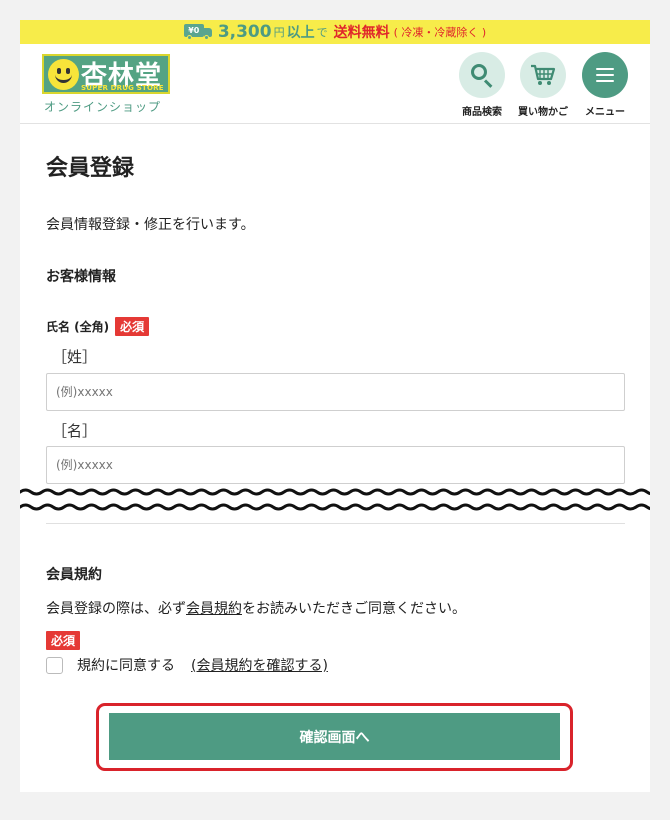  Describe the element at coordinates (54, 665) in the screenshot. I see `agree-checkbox` at that location.